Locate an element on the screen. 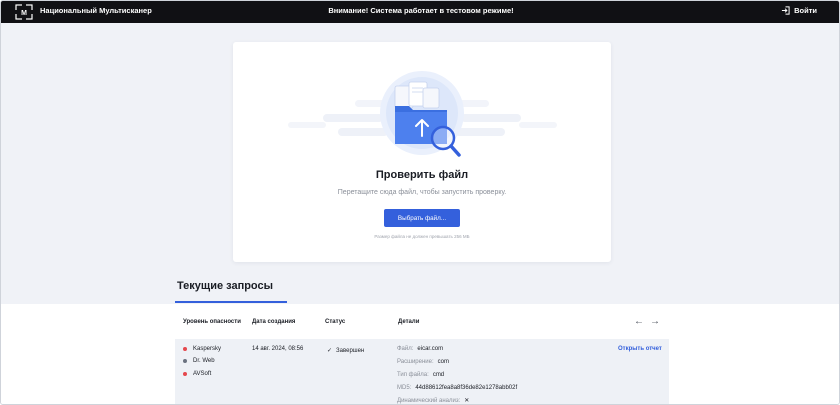 The image size is (840, 405). detail-file-type: Тип файла: cmd is located at coordinates (420, 375).